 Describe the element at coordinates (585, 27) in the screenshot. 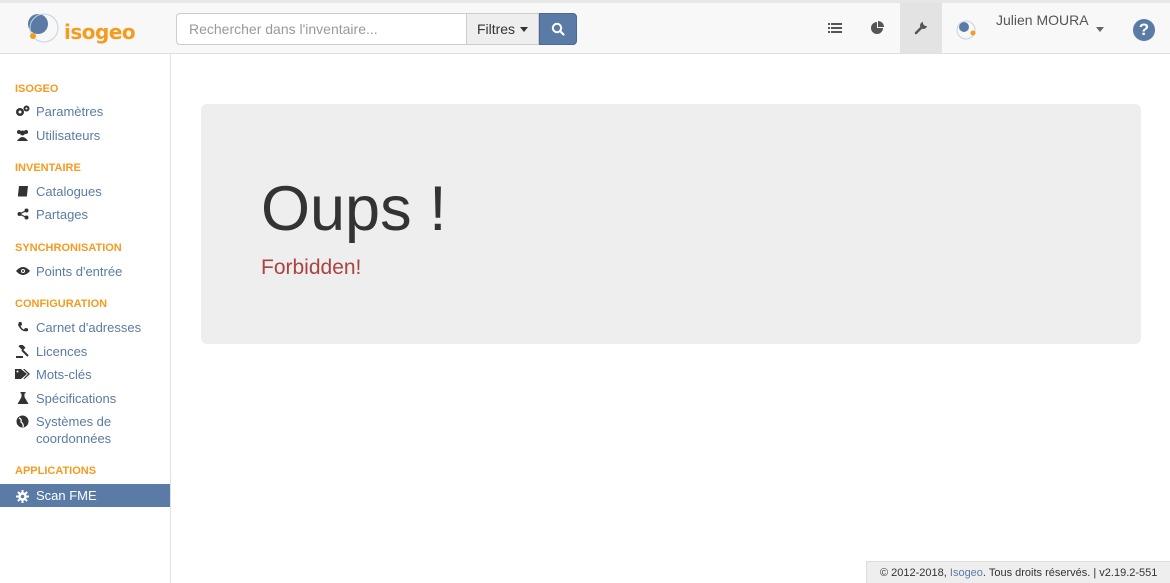

I see `top-navbar: isogeo Filtres` at that location.